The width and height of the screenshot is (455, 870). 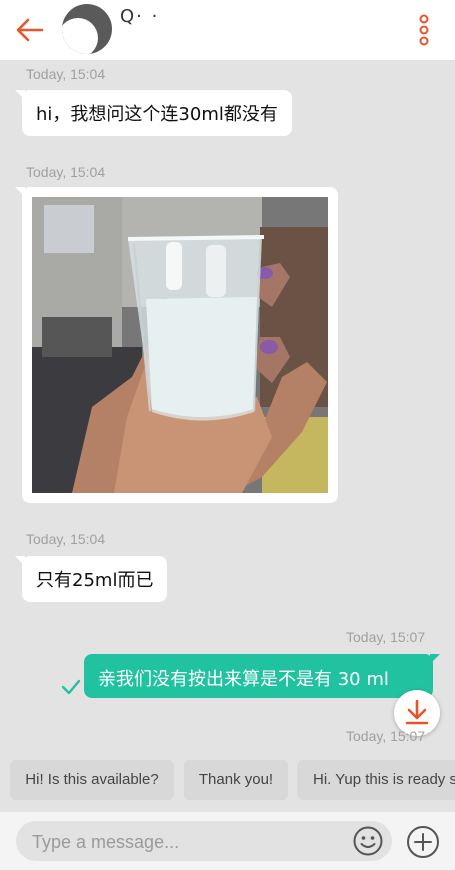 What do you see at coordinates (243, 679) in the screenshot?
I see `message-text: 亲我们没有按出来算是不是有 30 ml` at bounding box center [243, 679].